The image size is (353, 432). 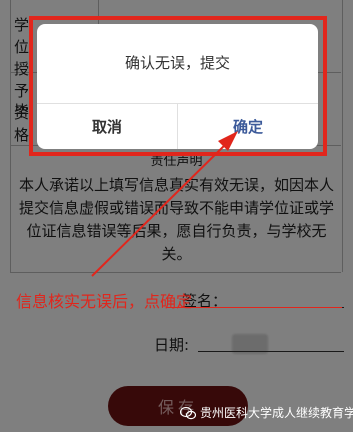 I want to click on annotation-underline, so click(x=254, y=307).